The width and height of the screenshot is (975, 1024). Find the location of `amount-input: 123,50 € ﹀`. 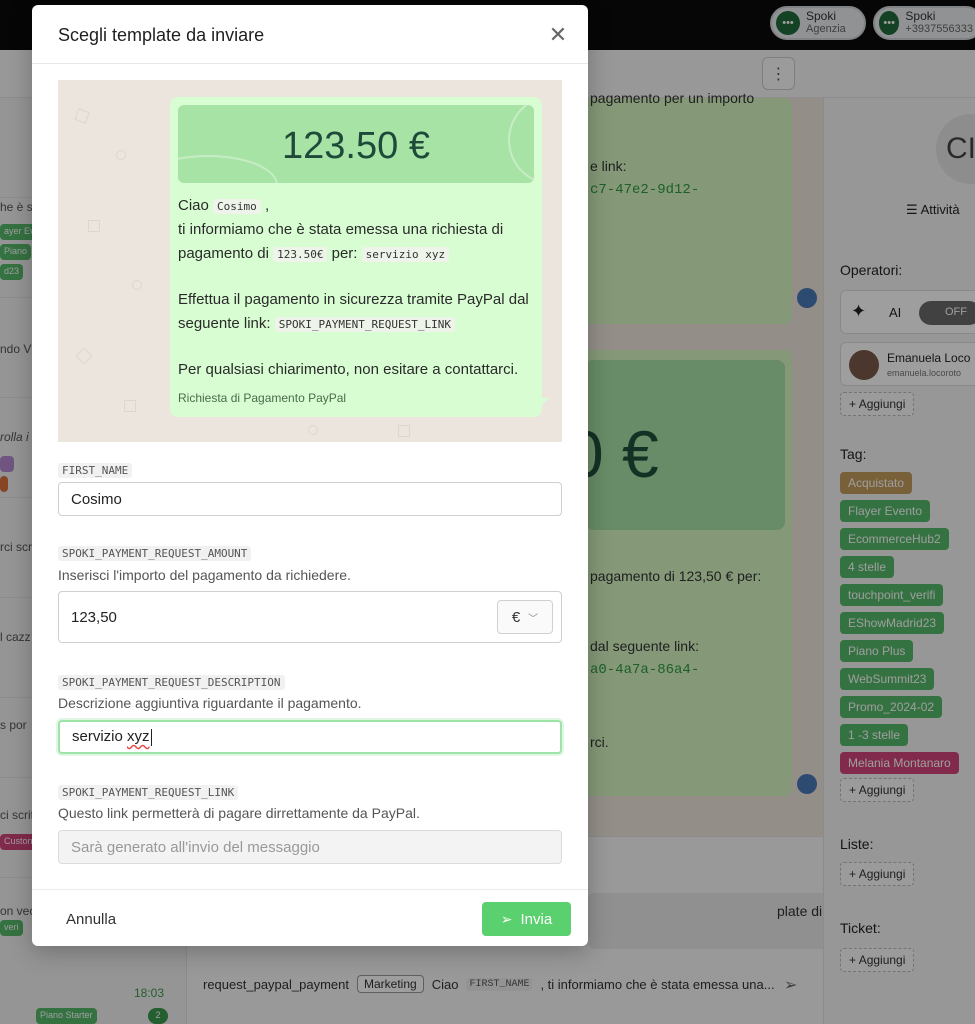

amount-input: 123,50 € ﹀ is located at coordinates (310, 617).